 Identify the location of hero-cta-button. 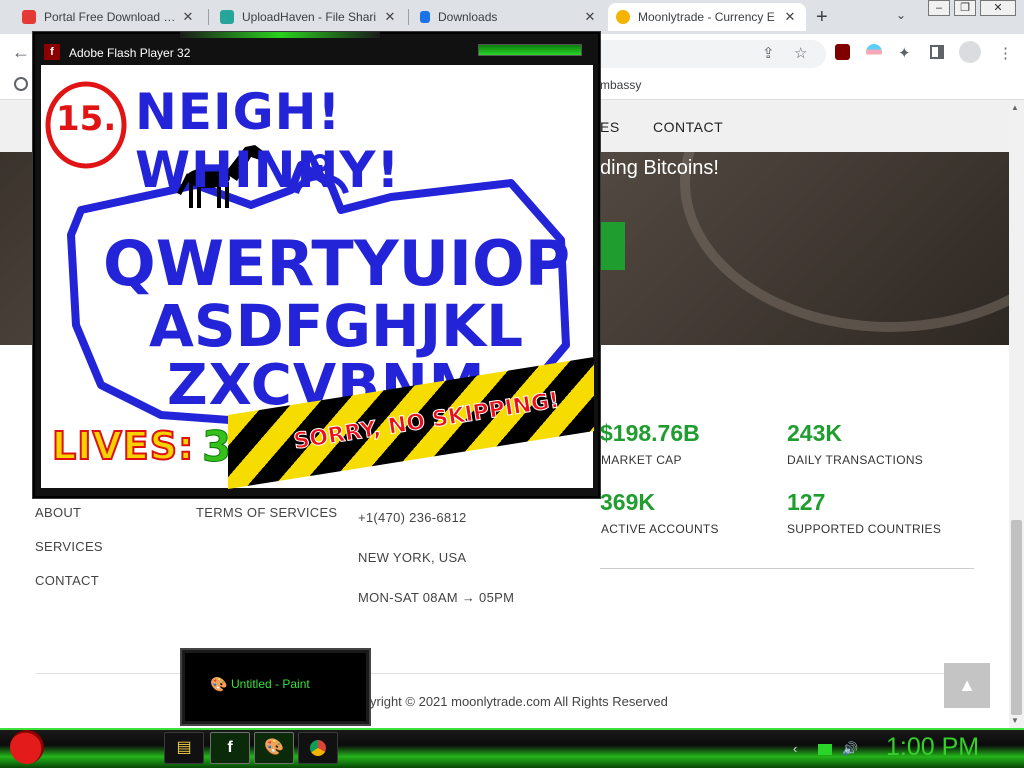
(612, 246).